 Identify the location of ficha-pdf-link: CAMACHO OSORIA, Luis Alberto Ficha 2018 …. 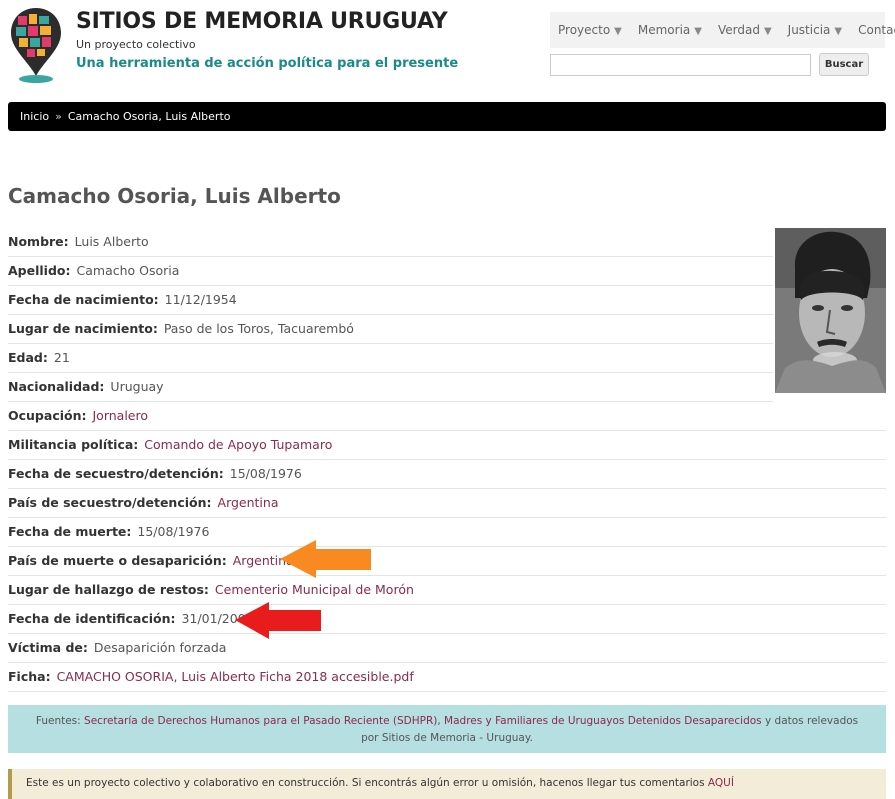
(235, 676).